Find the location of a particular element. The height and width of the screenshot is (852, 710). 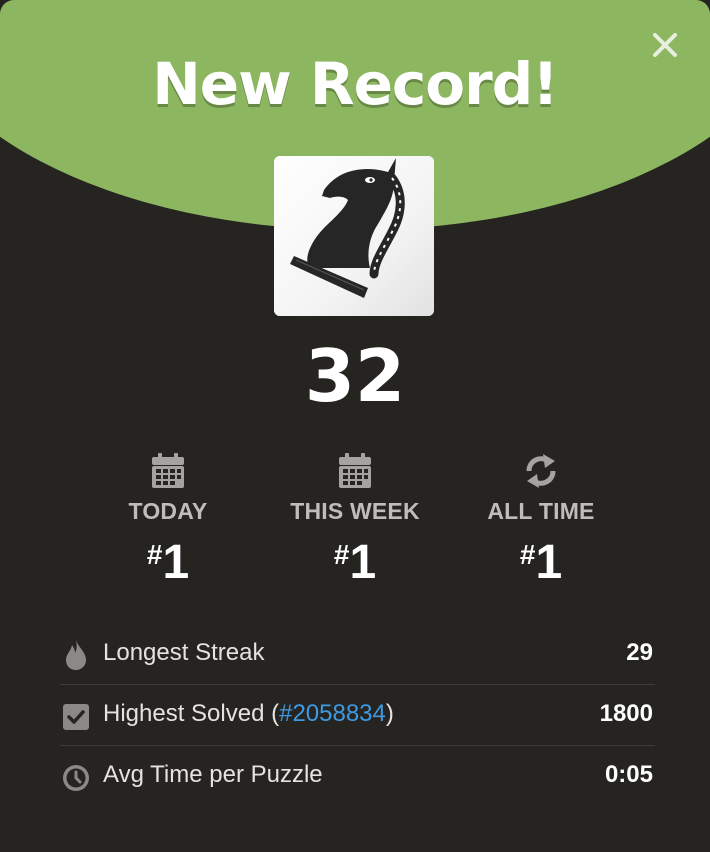

rank-this-week: THIS WEEK #1 is located at coordinates (355, 520).